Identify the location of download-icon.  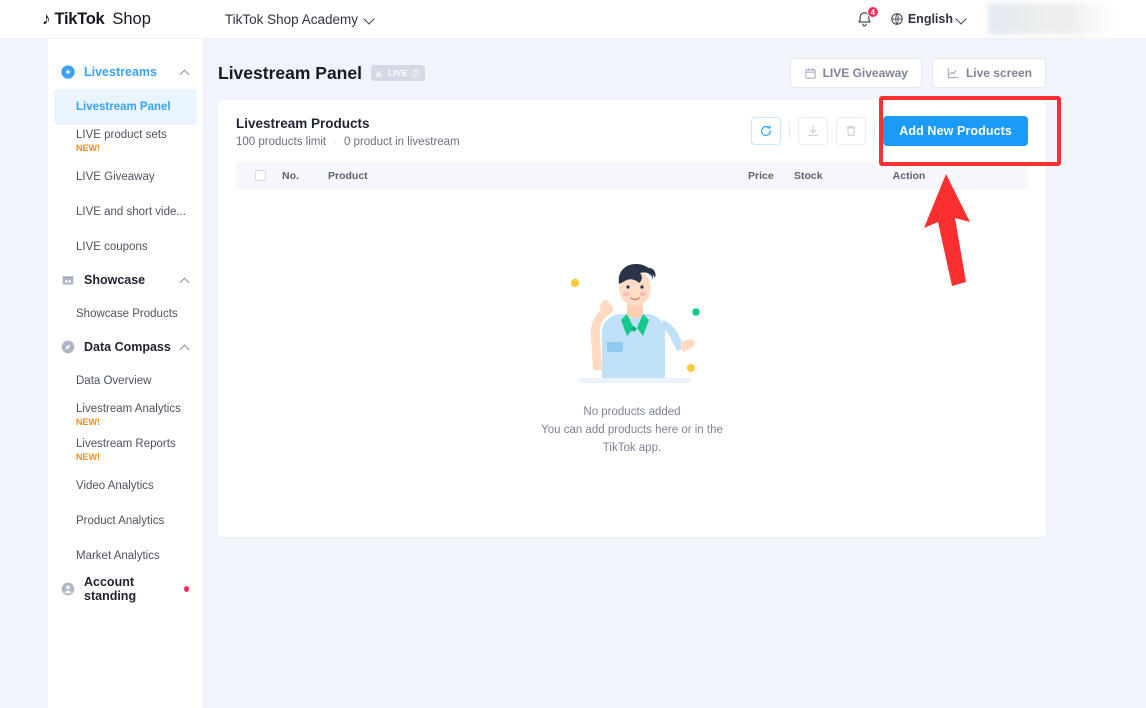
(813, 130).